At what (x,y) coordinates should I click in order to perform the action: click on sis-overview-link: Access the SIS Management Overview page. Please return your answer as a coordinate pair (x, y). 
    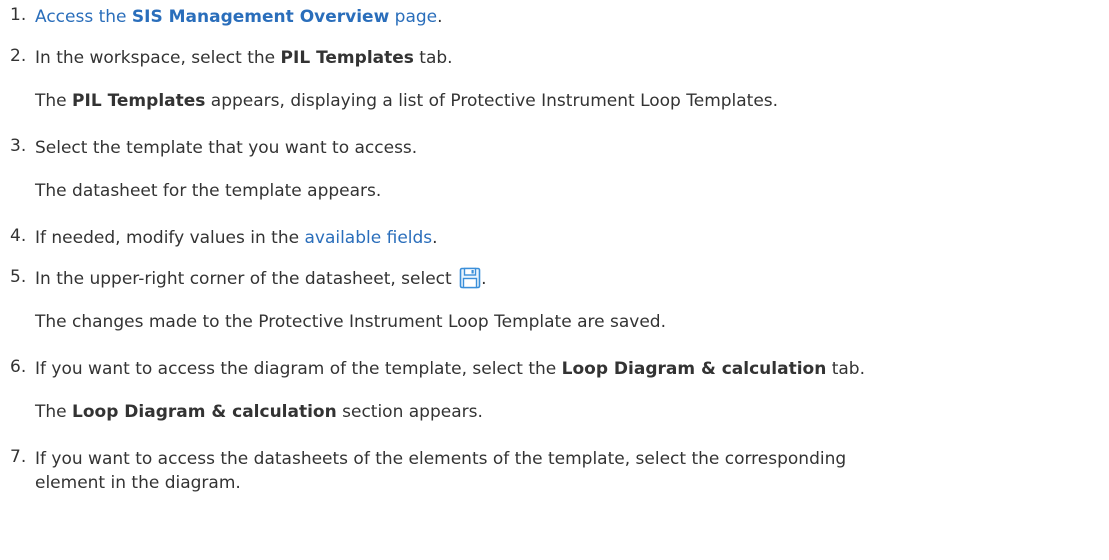
    Looking at the image, I should click on (236, 17).